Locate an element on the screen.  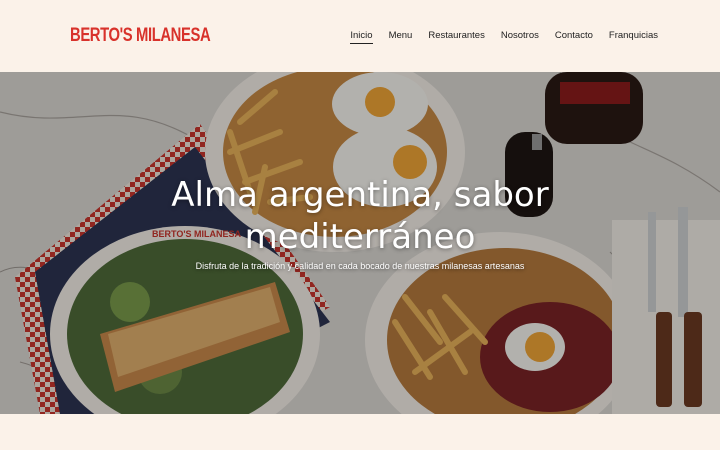
nav-item-restaurantes: Restaurantes is located at coordinates (456, 37).